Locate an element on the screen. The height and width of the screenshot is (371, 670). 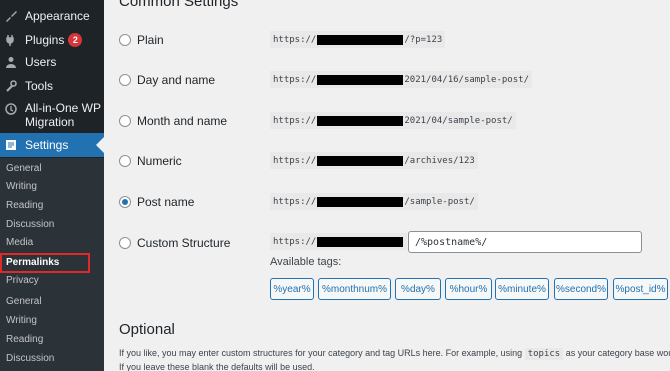
submenu-general: General is located at coordinates (52, 169).